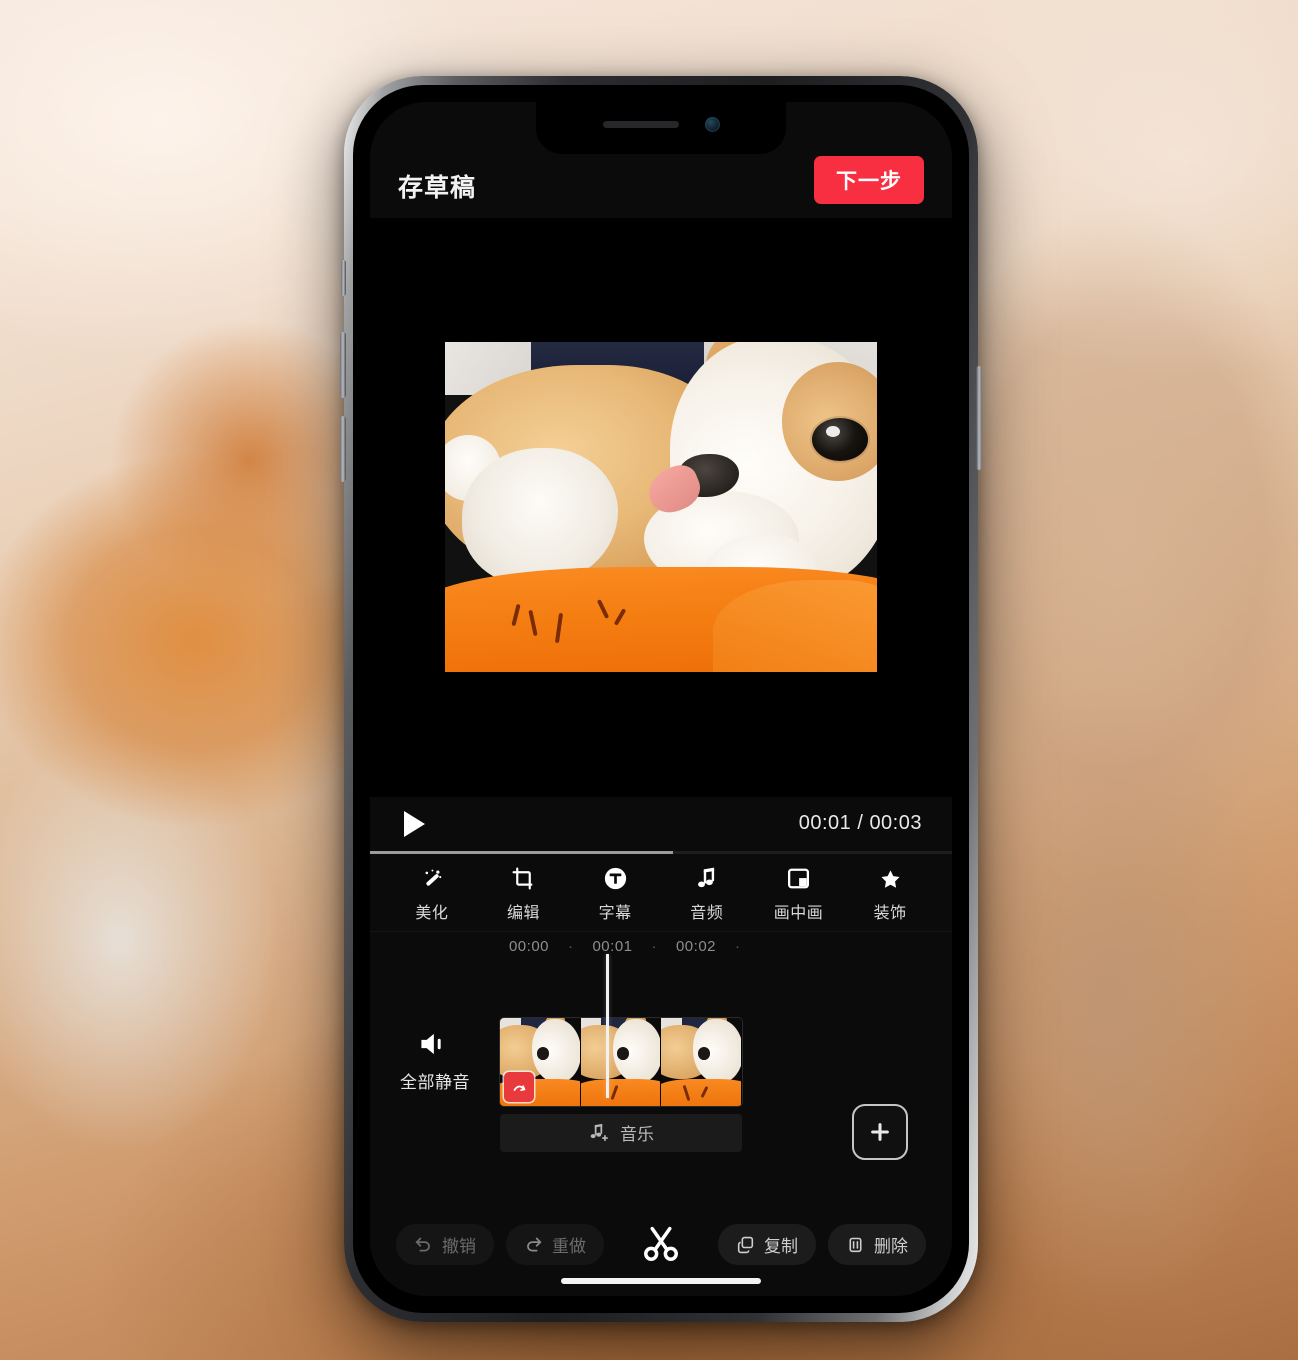 This screenshot has width=1298, height=1360. I want to click on power-button, so click(979, 418).